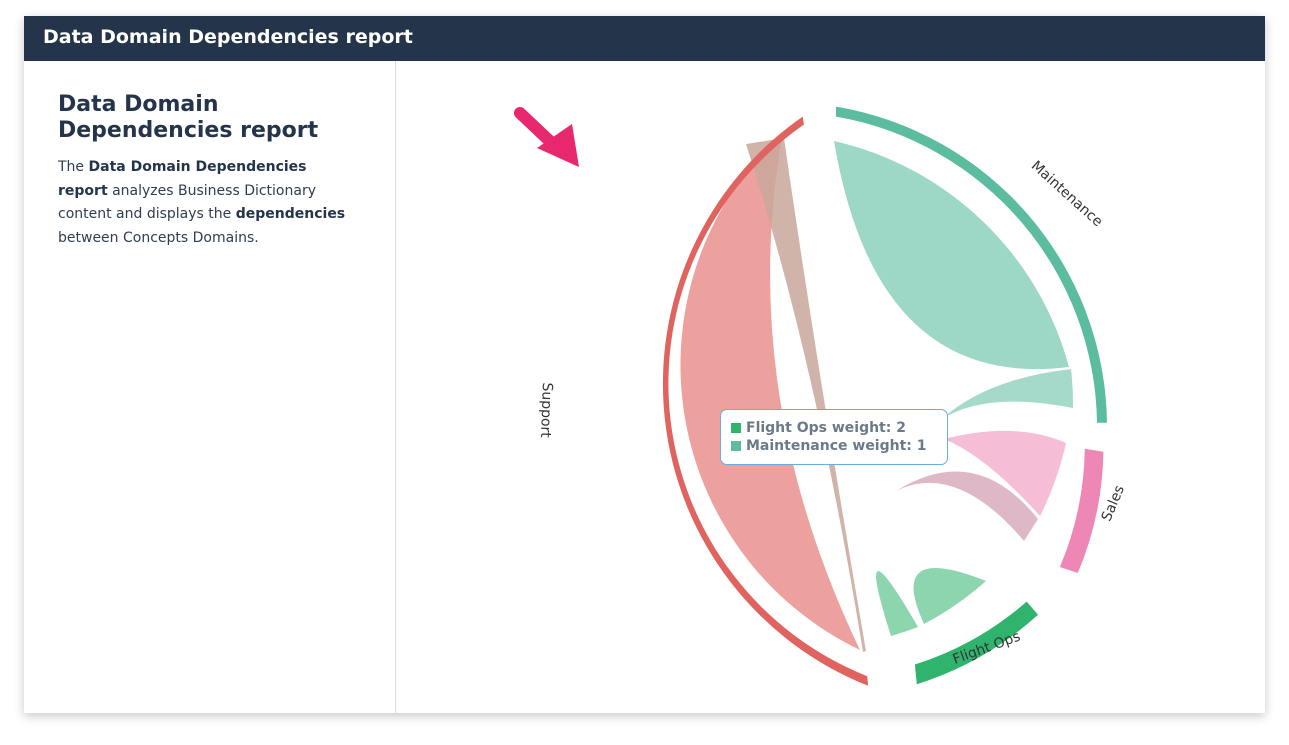 This screenshot has height=745, width=1289. Describe the element at coordinates (73, 167) in the screenshot. I see `desc-text-1: The` at that location.